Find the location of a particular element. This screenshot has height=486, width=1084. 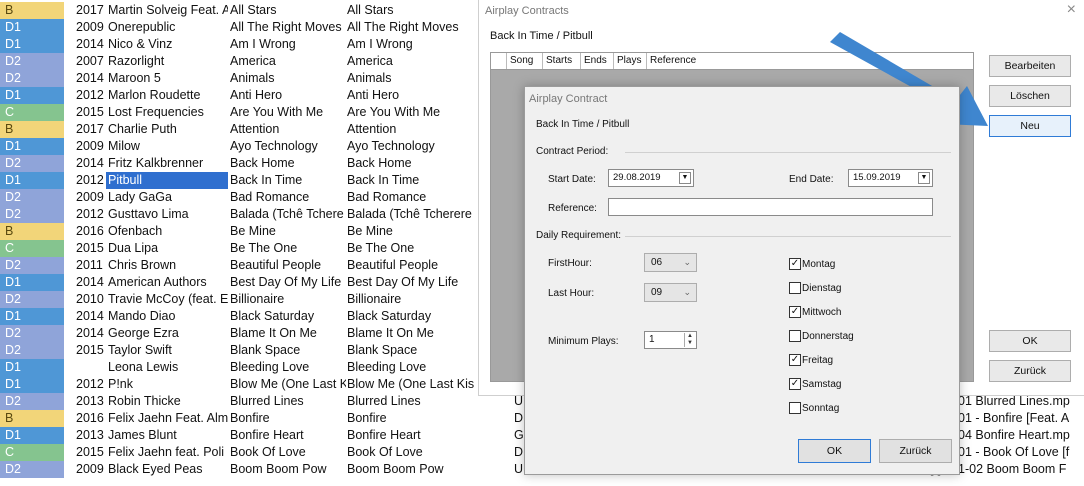

end-date-picker: 15.09.2019 ▼ is located at coordinates (890, 178).